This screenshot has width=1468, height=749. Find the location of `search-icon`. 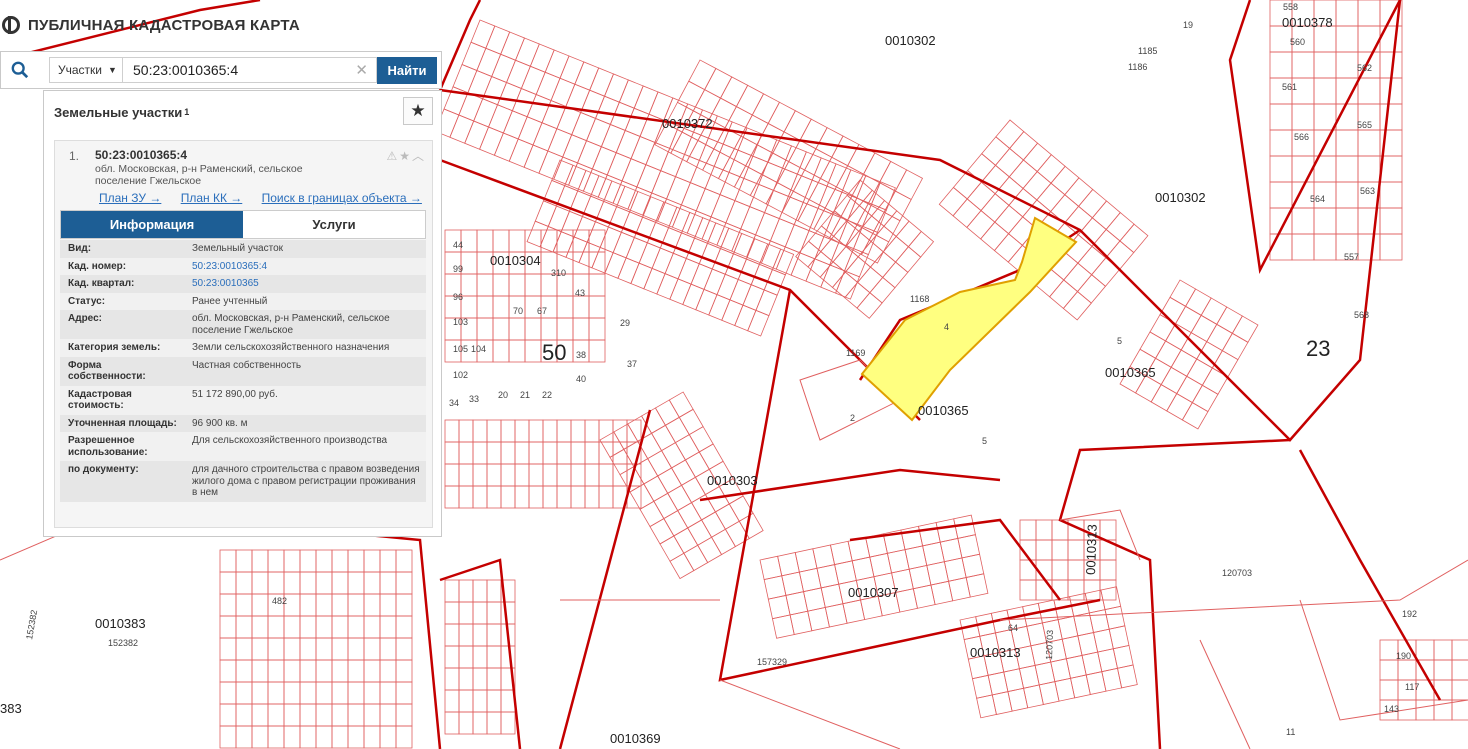

search-icon is located at coordinates (20, 70).